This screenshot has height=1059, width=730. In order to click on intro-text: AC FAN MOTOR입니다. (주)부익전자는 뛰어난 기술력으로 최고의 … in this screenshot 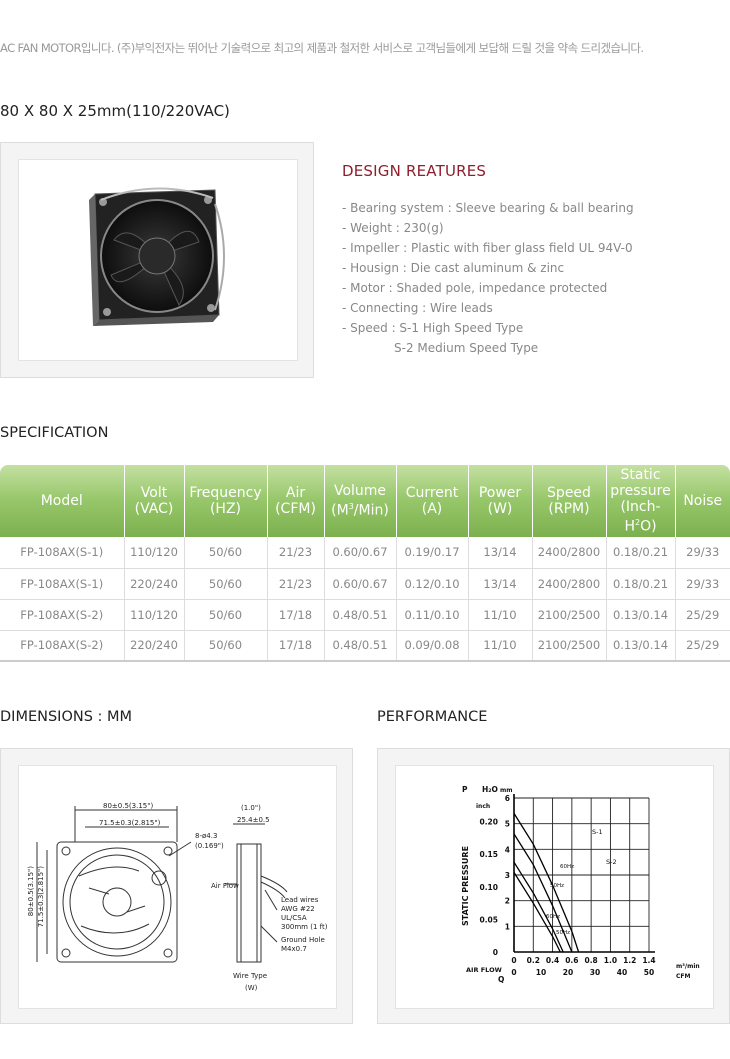, I will do `click(322, 48)`.